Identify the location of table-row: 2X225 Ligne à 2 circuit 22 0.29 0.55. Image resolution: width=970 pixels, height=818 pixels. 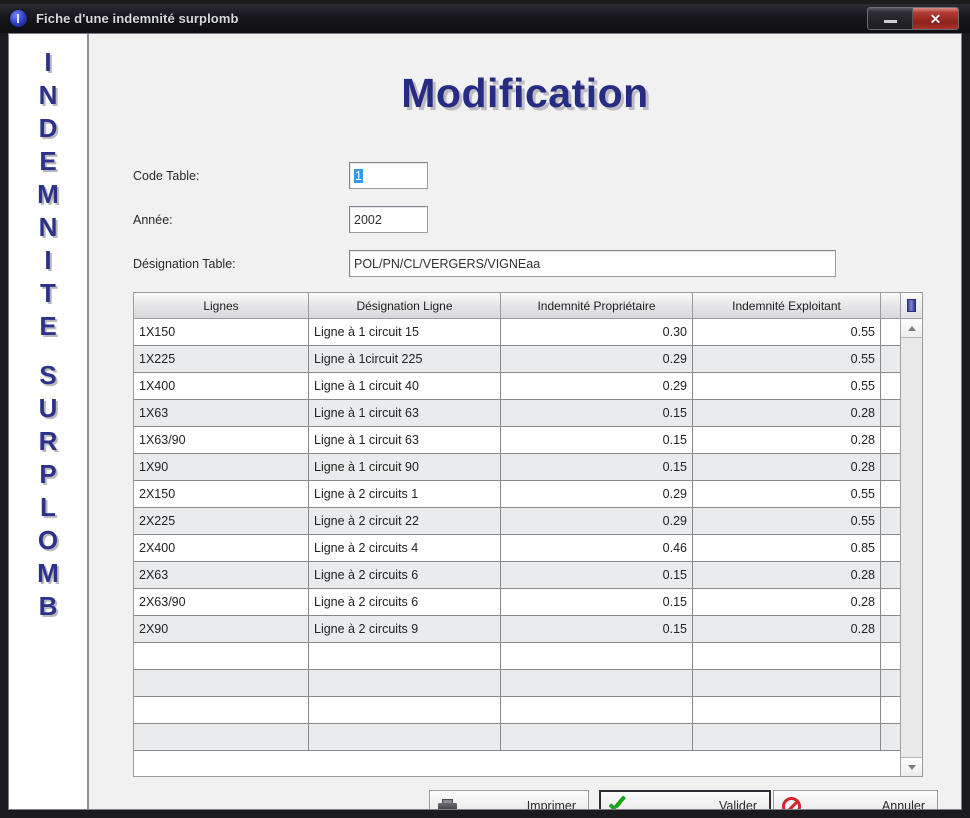
(517, 521).